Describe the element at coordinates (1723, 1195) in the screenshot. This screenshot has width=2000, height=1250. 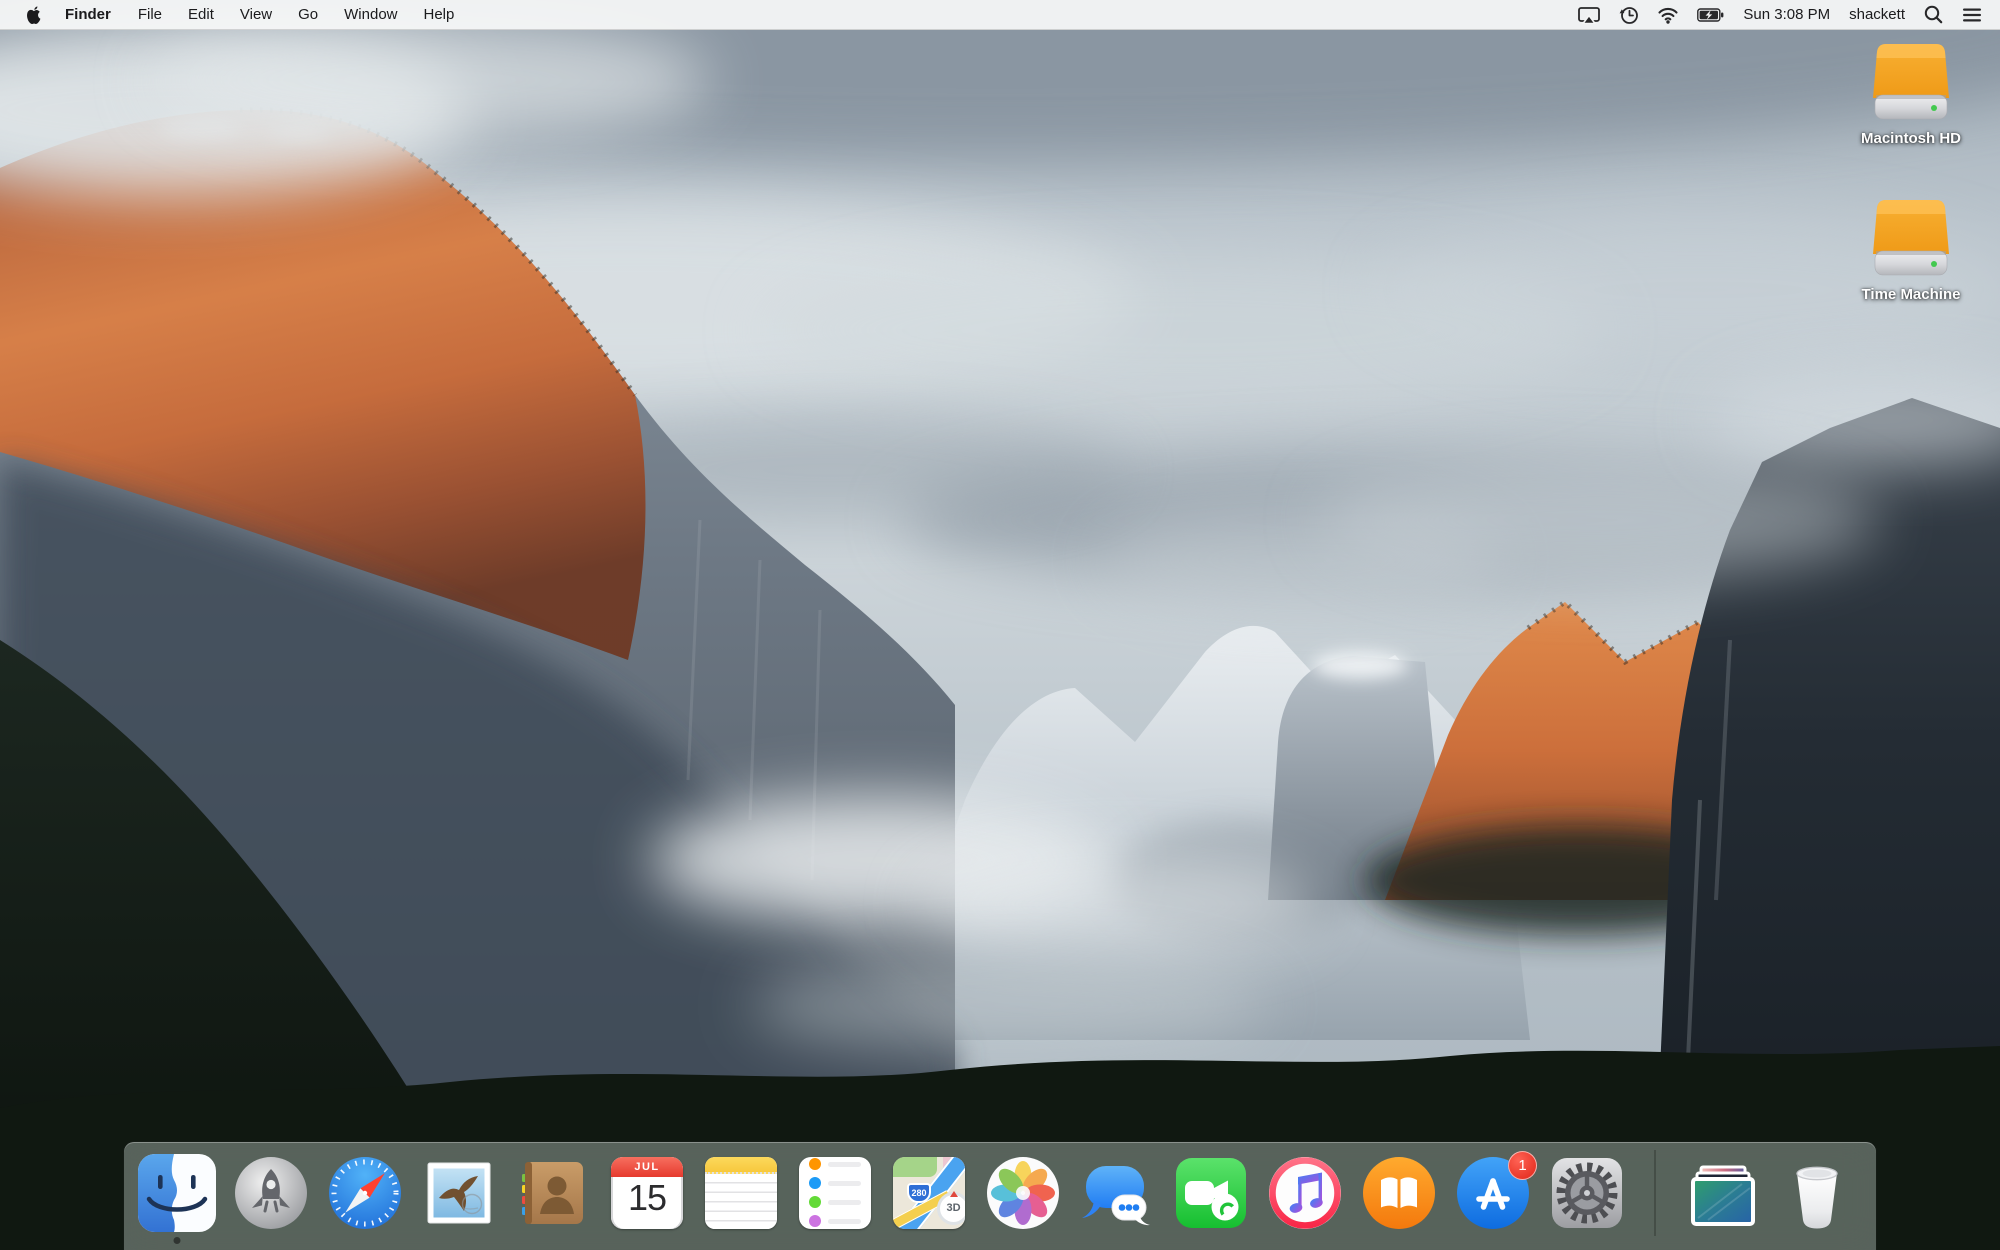
I see `desktop-pictures-icon` at that location.